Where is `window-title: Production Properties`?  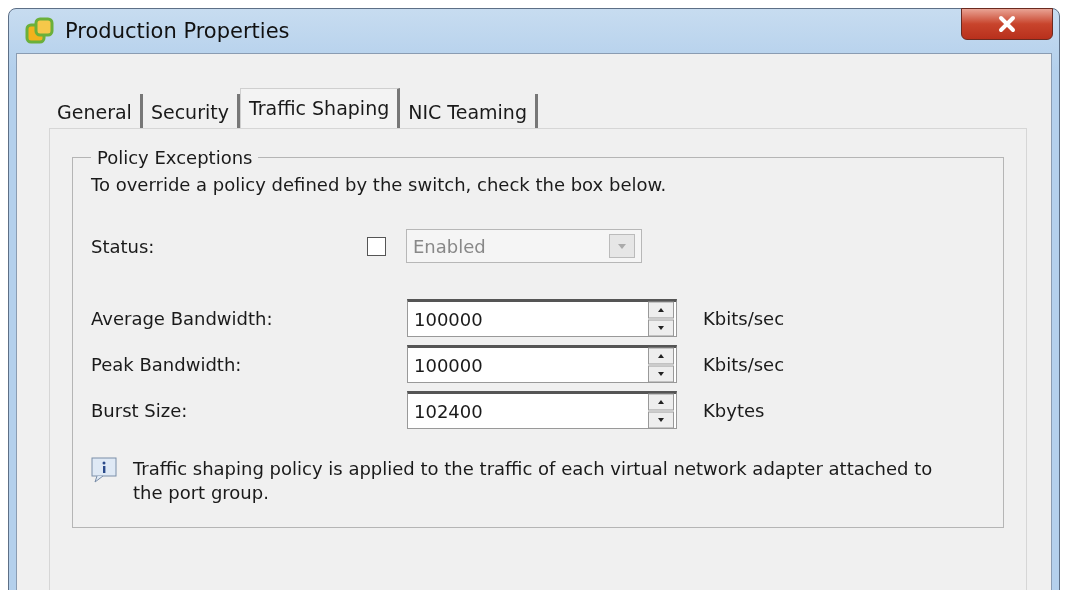 window-title: Production Properties is located at coordinates (178, 31).